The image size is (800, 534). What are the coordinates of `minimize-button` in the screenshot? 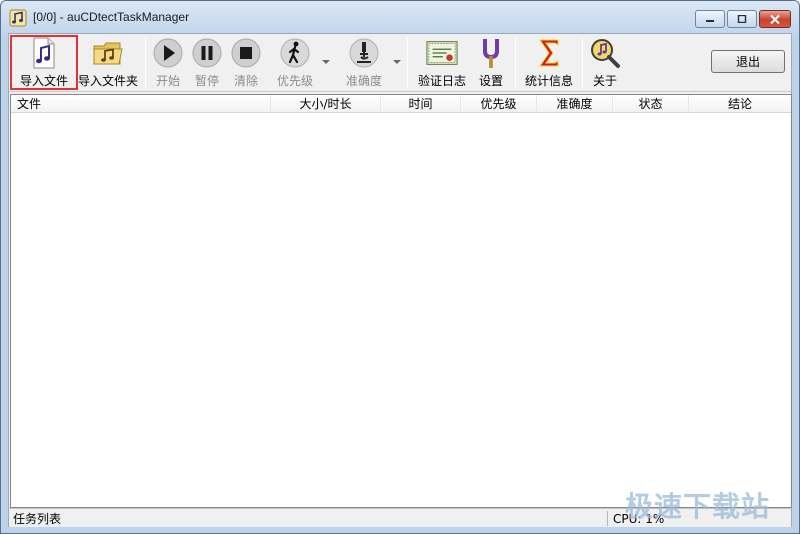 It's located at (710, 19).